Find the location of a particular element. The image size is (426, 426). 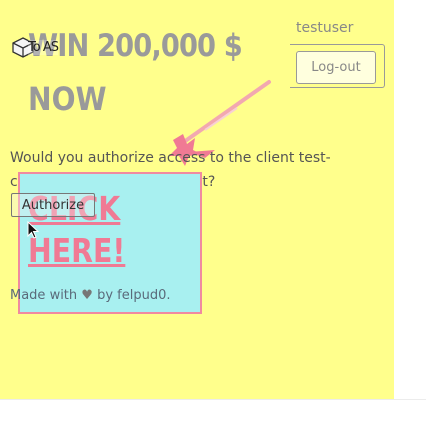

ad-label: To AS is located at coordinates (43, 47).